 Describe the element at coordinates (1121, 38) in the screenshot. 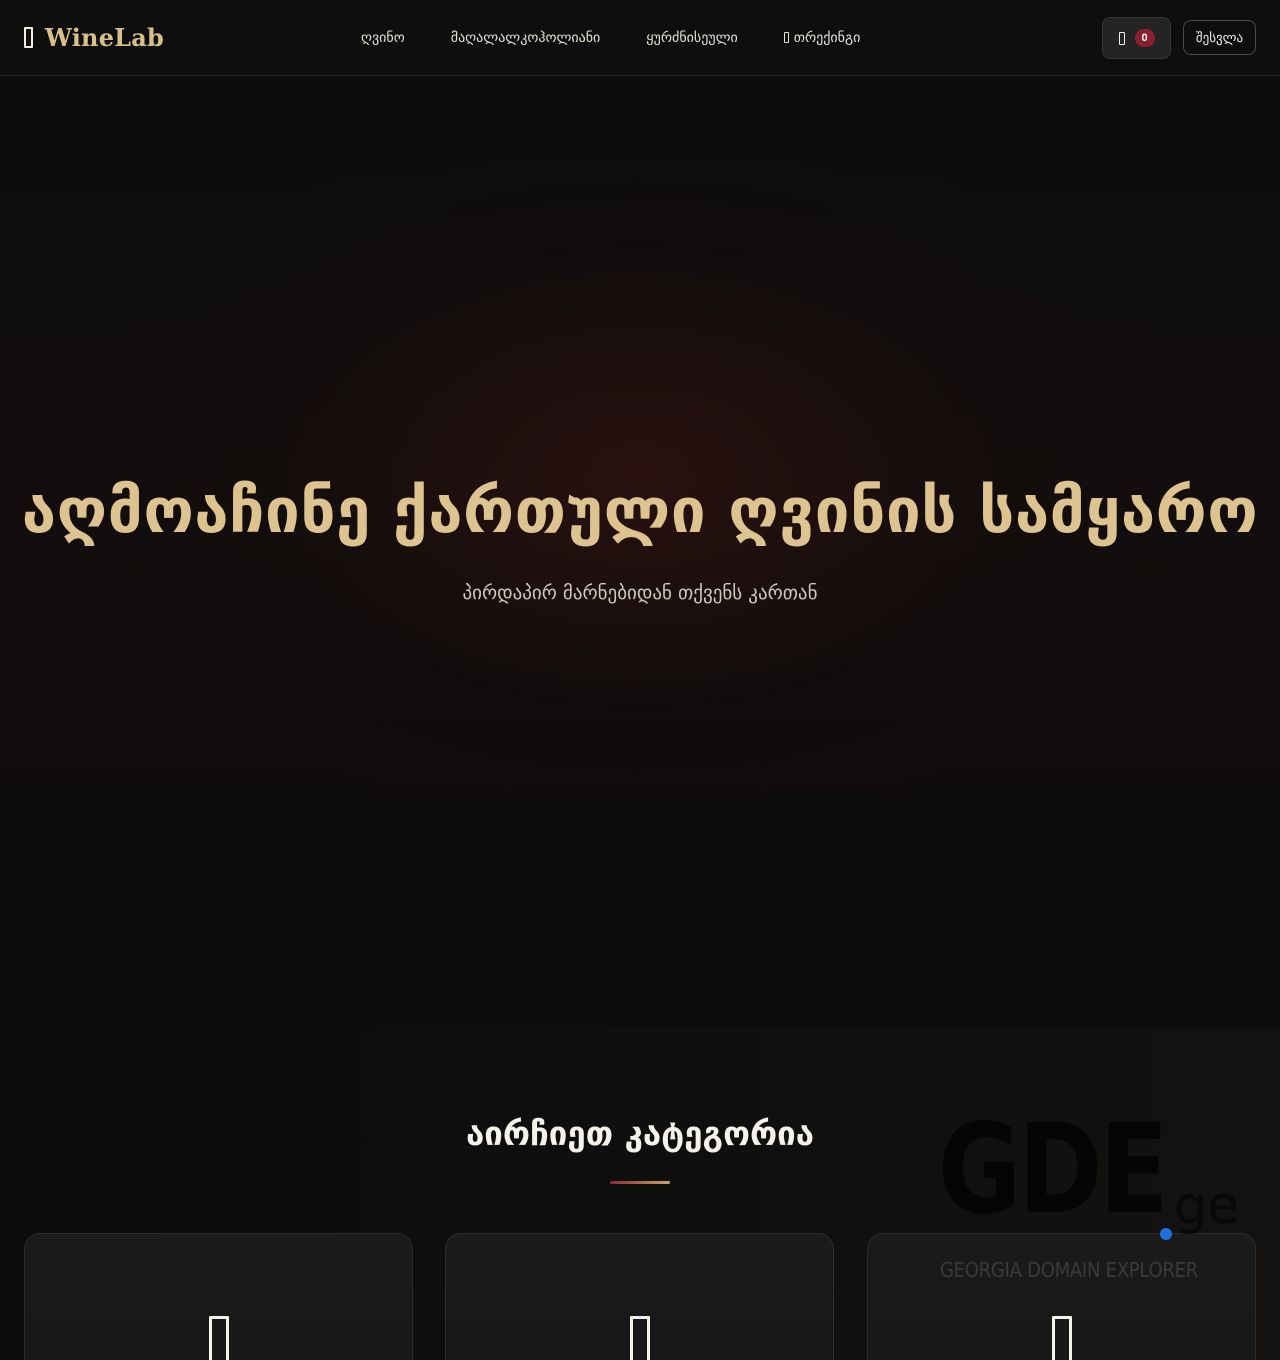

I see `cart-icon` at that location.